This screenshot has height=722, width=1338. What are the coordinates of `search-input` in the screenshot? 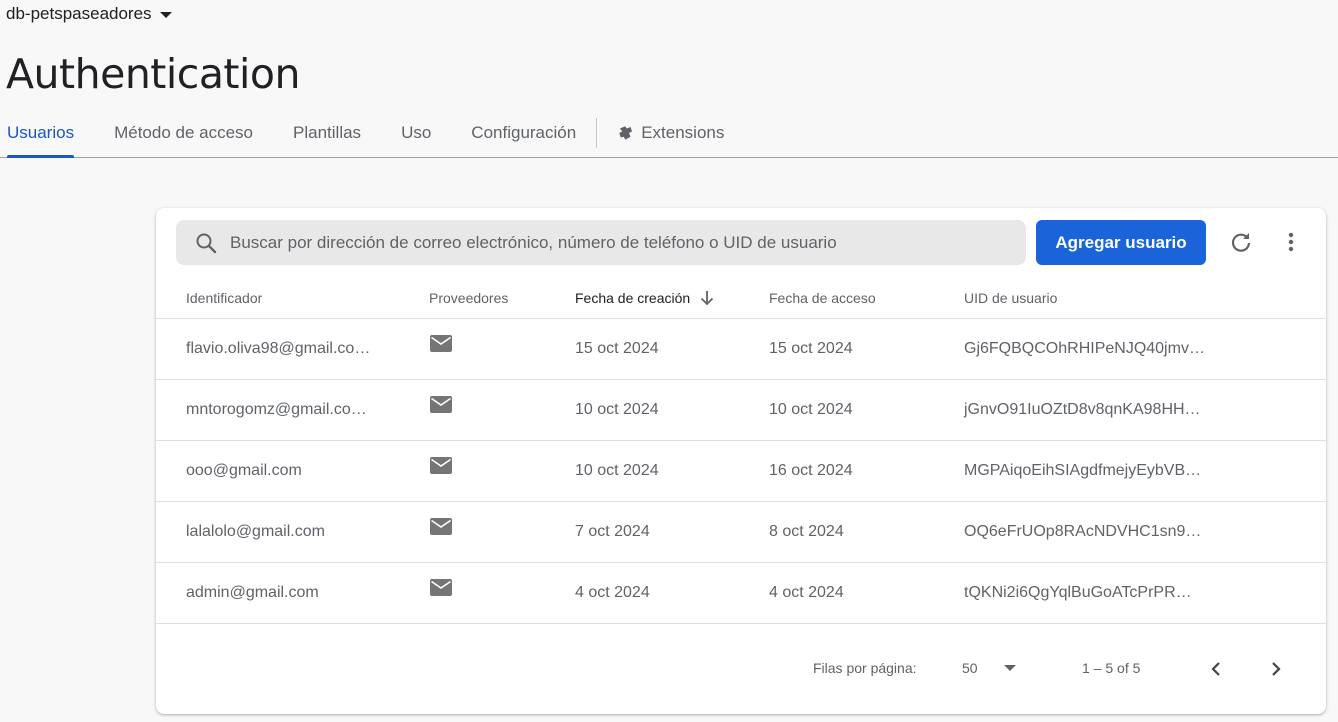 It's located at (620, 242).